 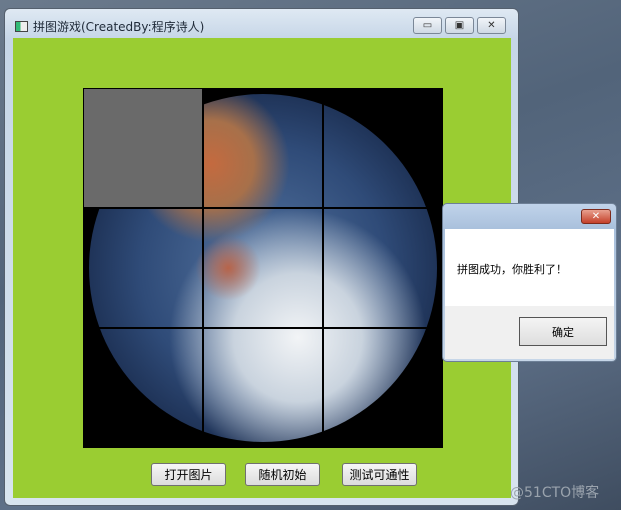 What do you see at coordinates (529, 282) in the screenshot?
I see `success-dialog: ✕ 拼图成功，你胜利了！ 确定` at bounding box center [529, 282].